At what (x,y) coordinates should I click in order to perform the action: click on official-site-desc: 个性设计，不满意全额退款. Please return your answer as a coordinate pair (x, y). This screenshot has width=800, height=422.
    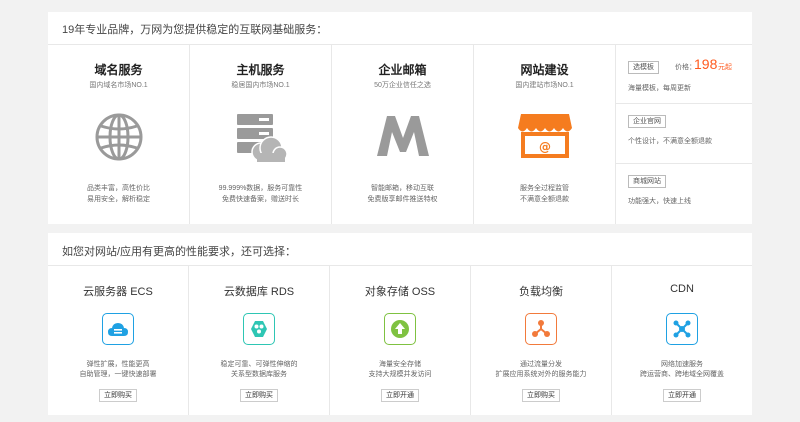
    Looking at the image, I should click on (670, 141).